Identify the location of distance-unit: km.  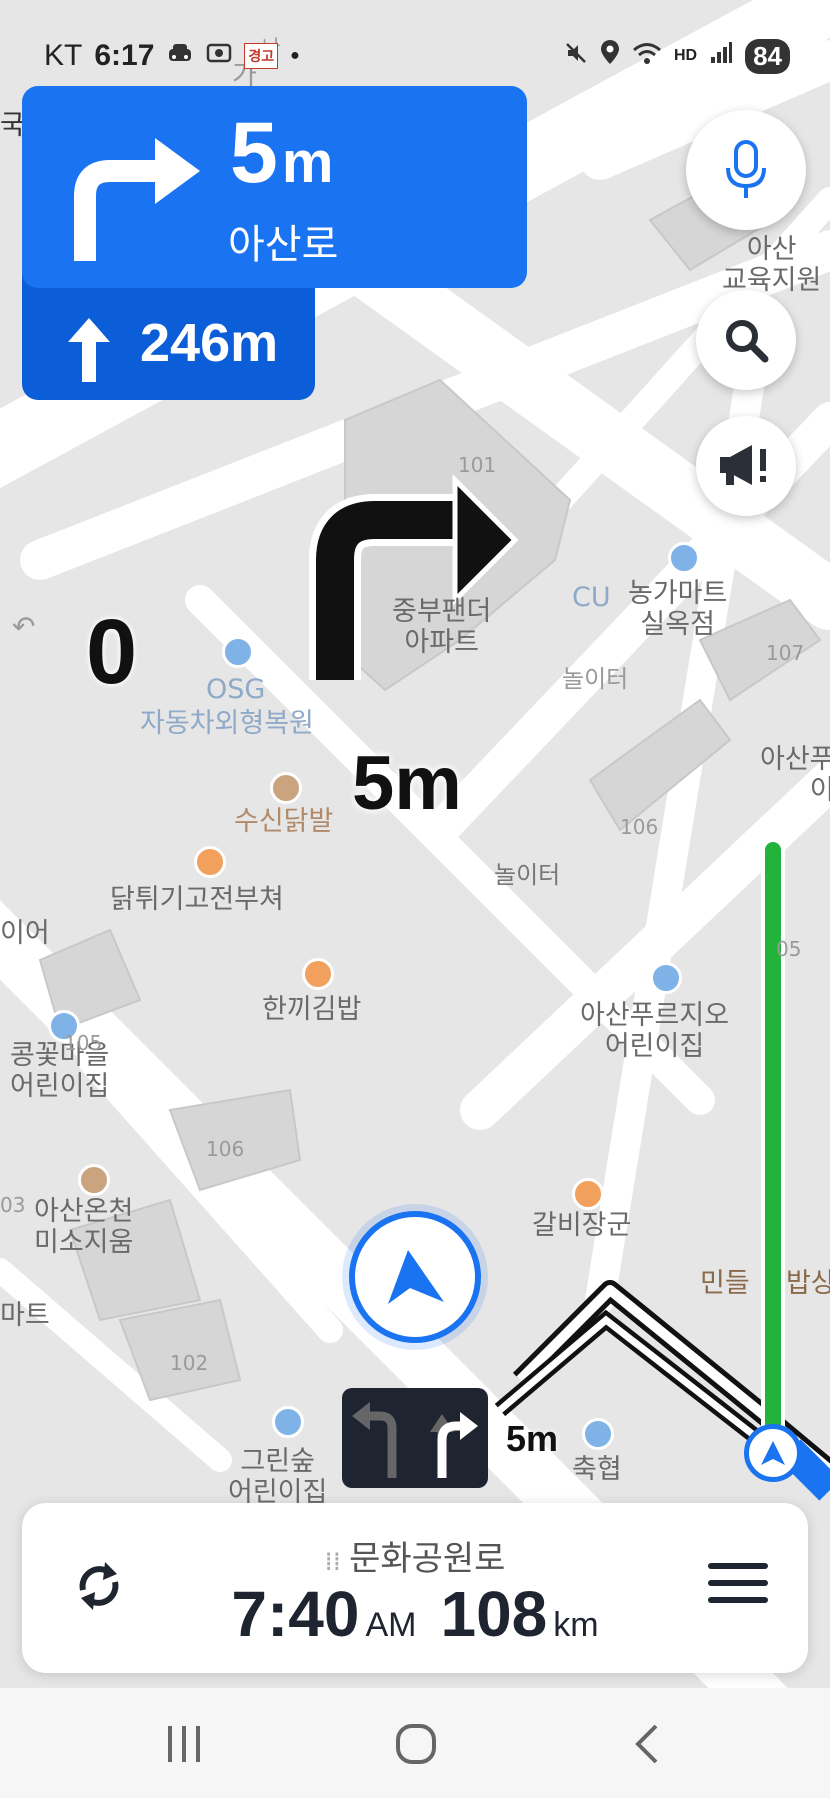
(576, 1625).